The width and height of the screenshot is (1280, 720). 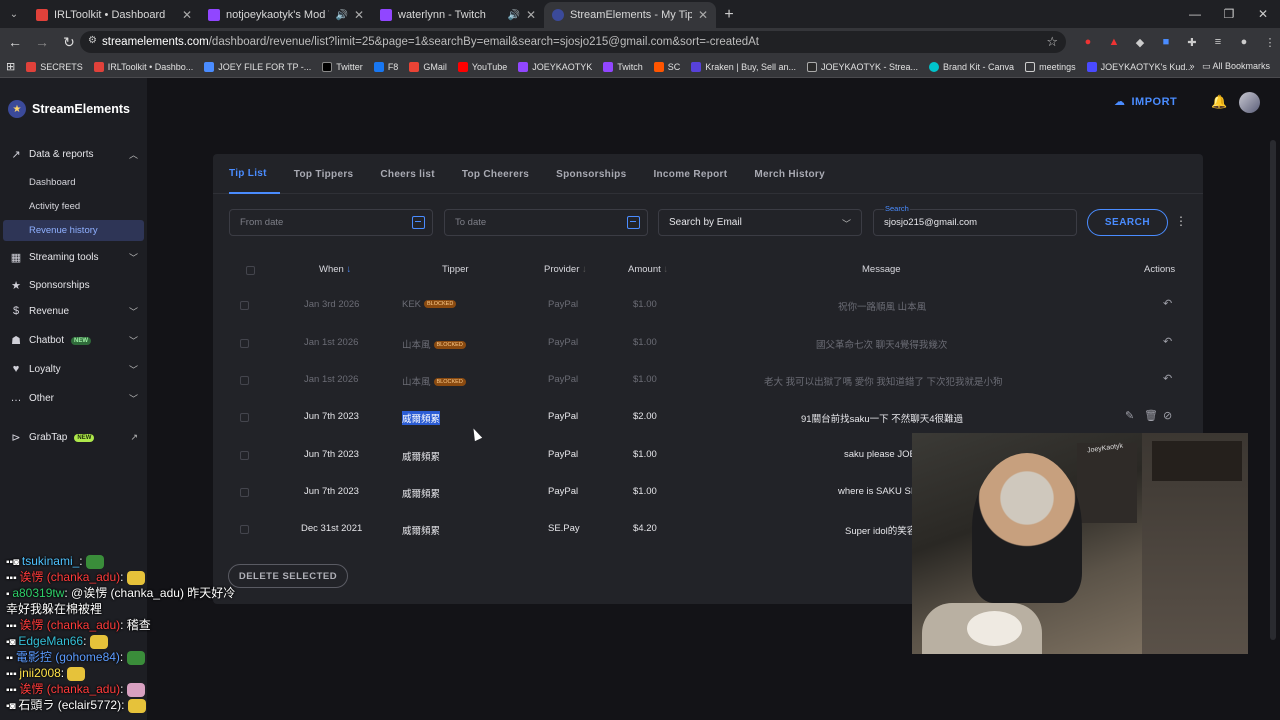 What do you see at coordinates (14, 14) in the screenshot?
I see `tab-search-icon: ⌄` at bounding box center [14, 14].